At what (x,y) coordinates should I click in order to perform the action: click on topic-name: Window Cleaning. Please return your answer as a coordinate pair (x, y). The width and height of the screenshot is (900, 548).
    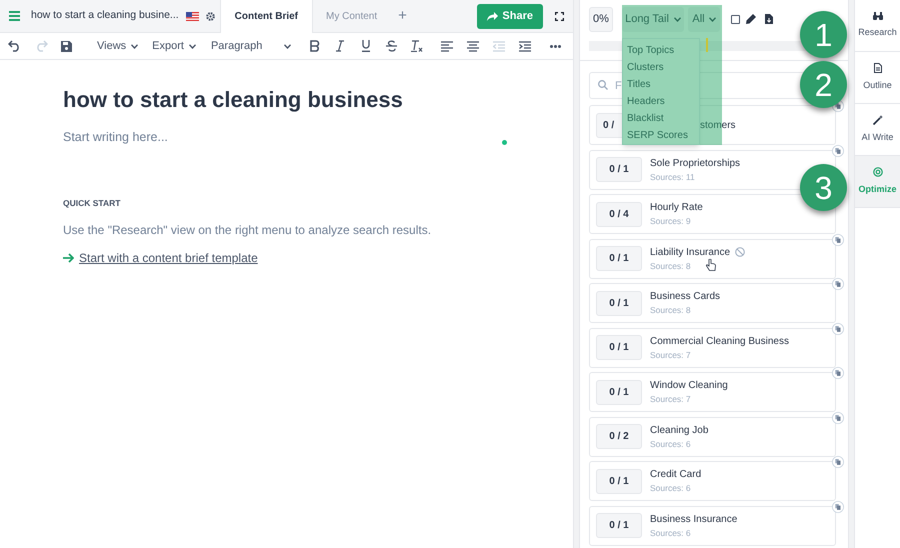
    Looking at the image, I should click on (689, 385).